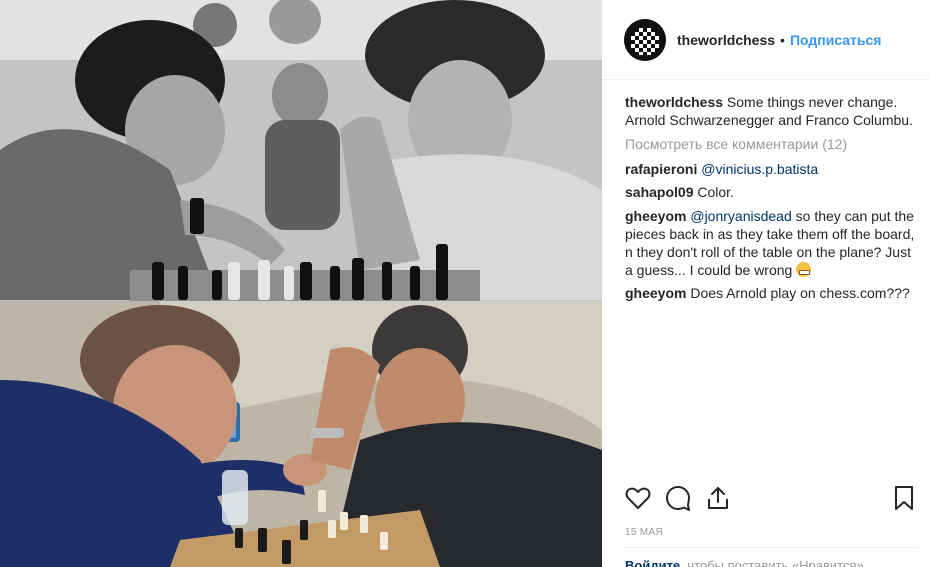 This screenshot has height=567, width=929. Describe the element at coordinates (771, 547) in the screenshot. I see `divider` at that location.